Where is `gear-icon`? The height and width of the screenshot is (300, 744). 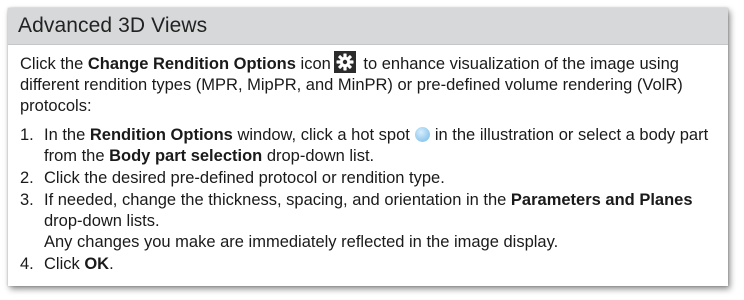
gear-icon is located at coordinates (344, 62).